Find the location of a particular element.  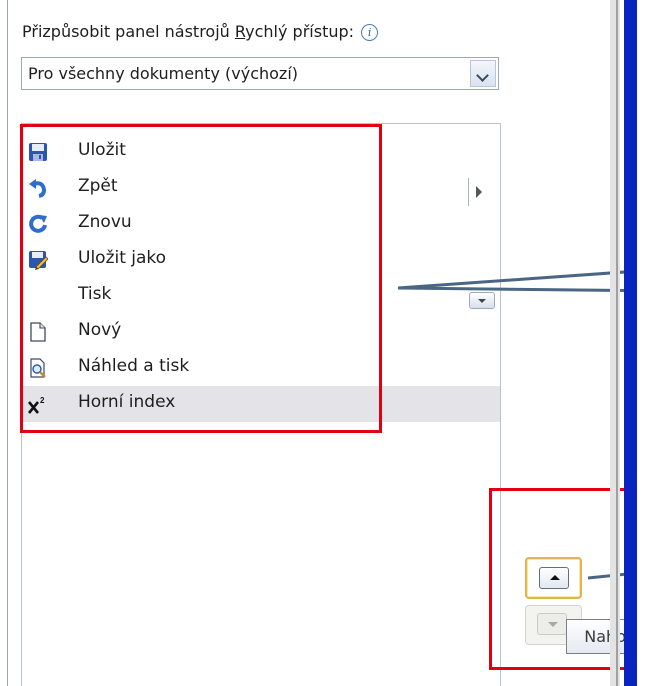

panel-divider-line is located at coordinates (617, 343).